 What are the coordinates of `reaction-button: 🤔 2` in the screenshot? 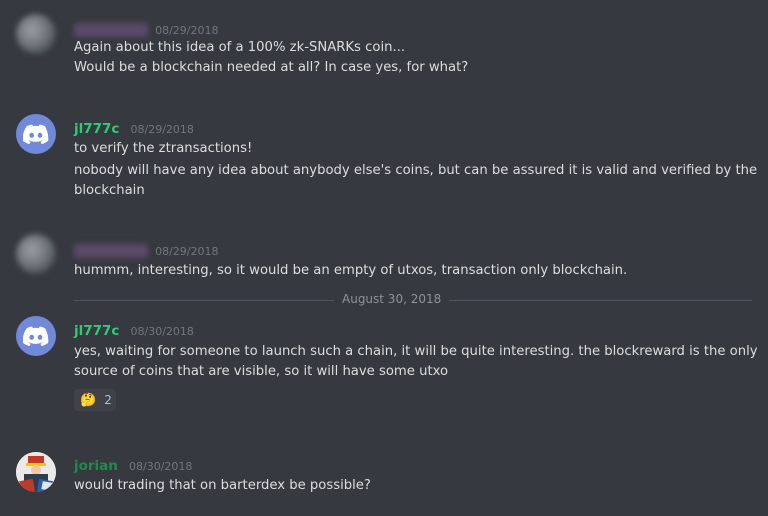 It's located at (95, 400).